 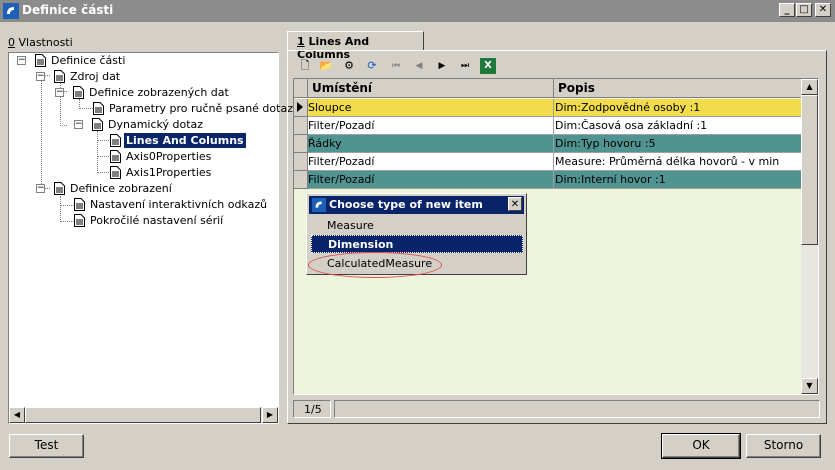 What do you see at coordinates (355, 46) in the screenshot?
I see `tab-lines-and-columns: 1 Lines And Columns` at bounding box center [355, 46].